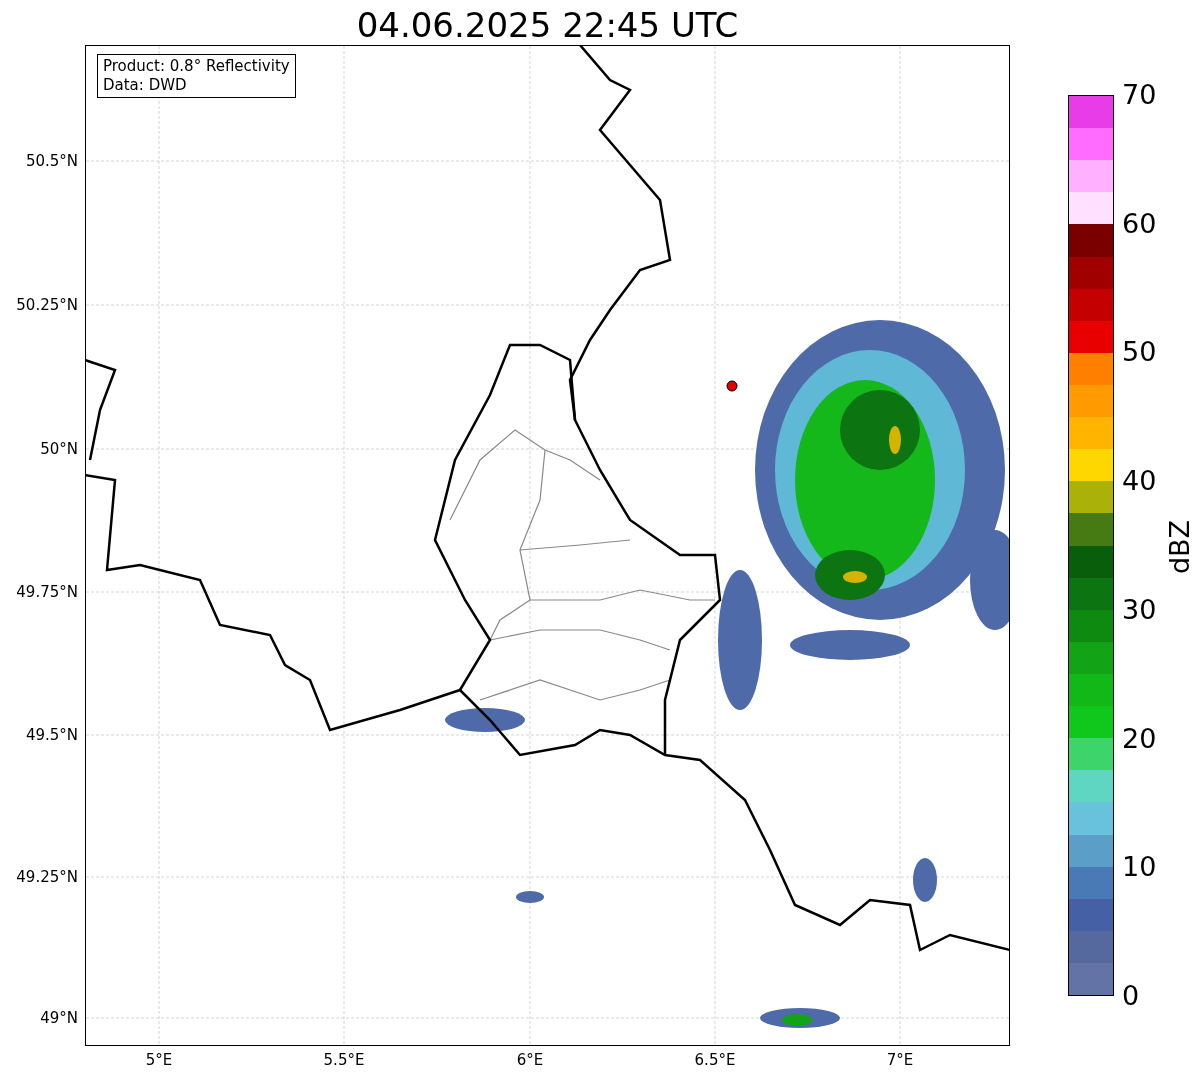 The height and width of the screenshot is (1081, 1202). What do you see at coordinates (196, 66) in the screenshot?
I see `info-text: Product: 0.8° Reflectivity` at bounding box center [196, 66].